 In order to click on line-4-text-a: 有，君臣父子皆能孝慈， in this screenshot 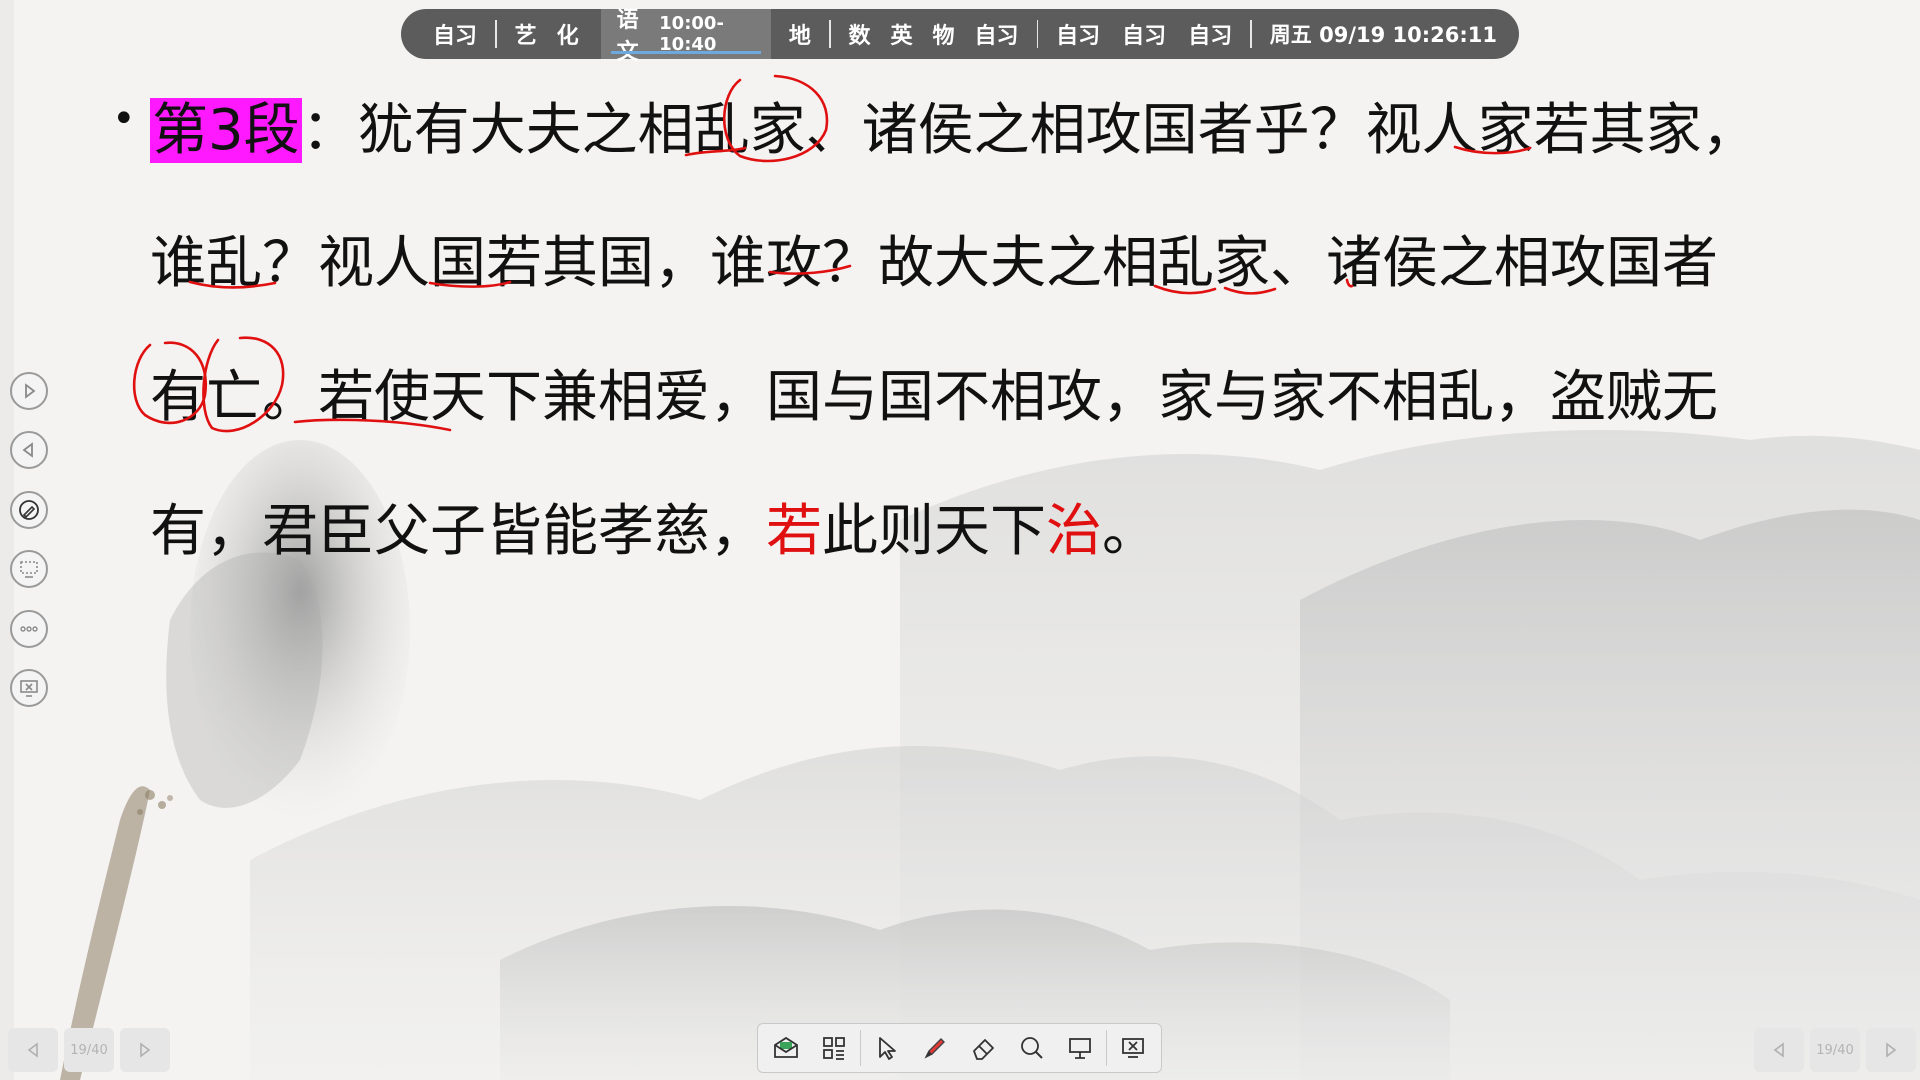, I will do `click(458, 531)`.